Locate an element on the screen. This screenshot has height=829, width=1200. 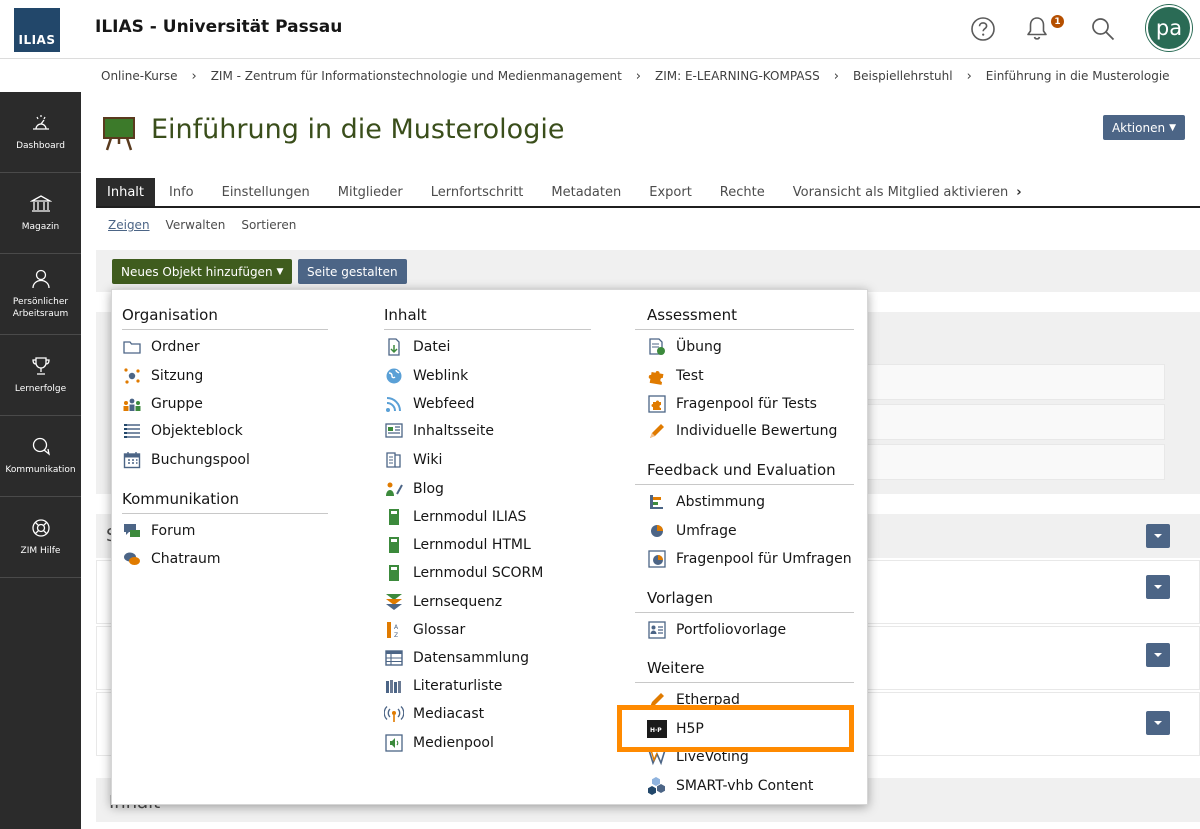
menu-item-forum: Forum is located at coordinates (158, 531).